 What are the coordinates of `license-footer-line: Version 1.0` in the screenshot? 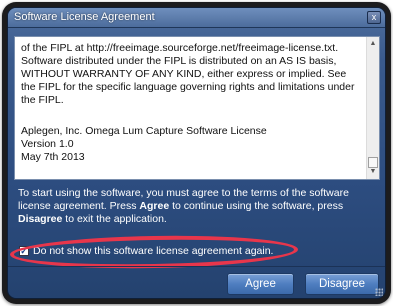 It's located at (47, 144).